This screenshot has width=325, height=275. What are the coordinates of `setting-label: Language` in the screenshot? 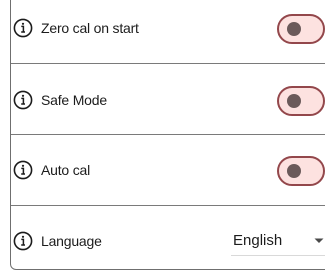 It's located at (71, 241).